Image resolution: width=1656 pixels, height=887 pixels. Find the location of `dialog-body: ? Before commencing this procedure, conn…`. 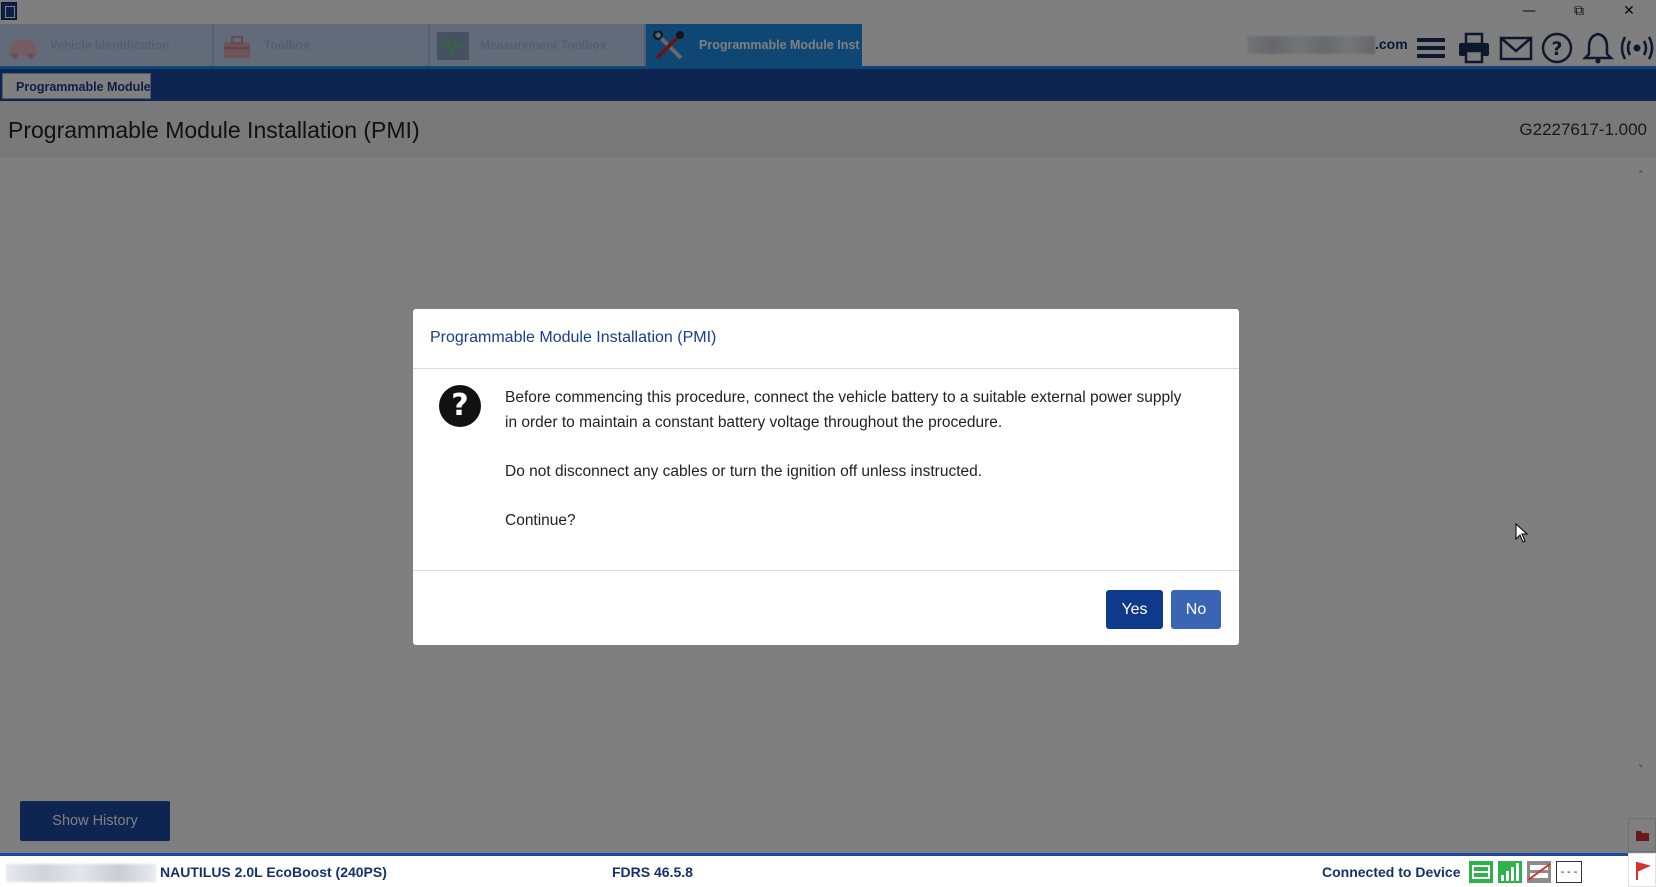

dialog-body: ? Before commencing this procedure, conn… is located at coordinates (826, 470).